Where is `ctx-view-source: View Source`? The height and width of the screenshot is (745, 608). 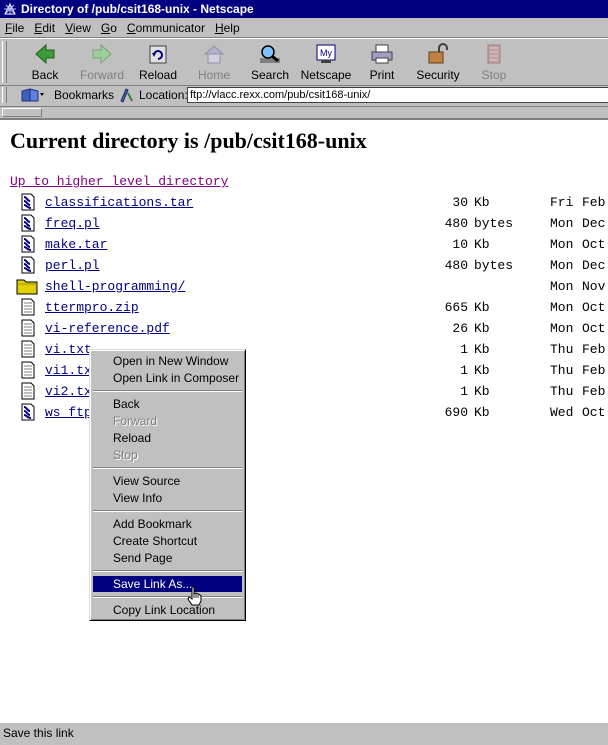 ctx-view-source: View Source is located at coordinates (167, 481).